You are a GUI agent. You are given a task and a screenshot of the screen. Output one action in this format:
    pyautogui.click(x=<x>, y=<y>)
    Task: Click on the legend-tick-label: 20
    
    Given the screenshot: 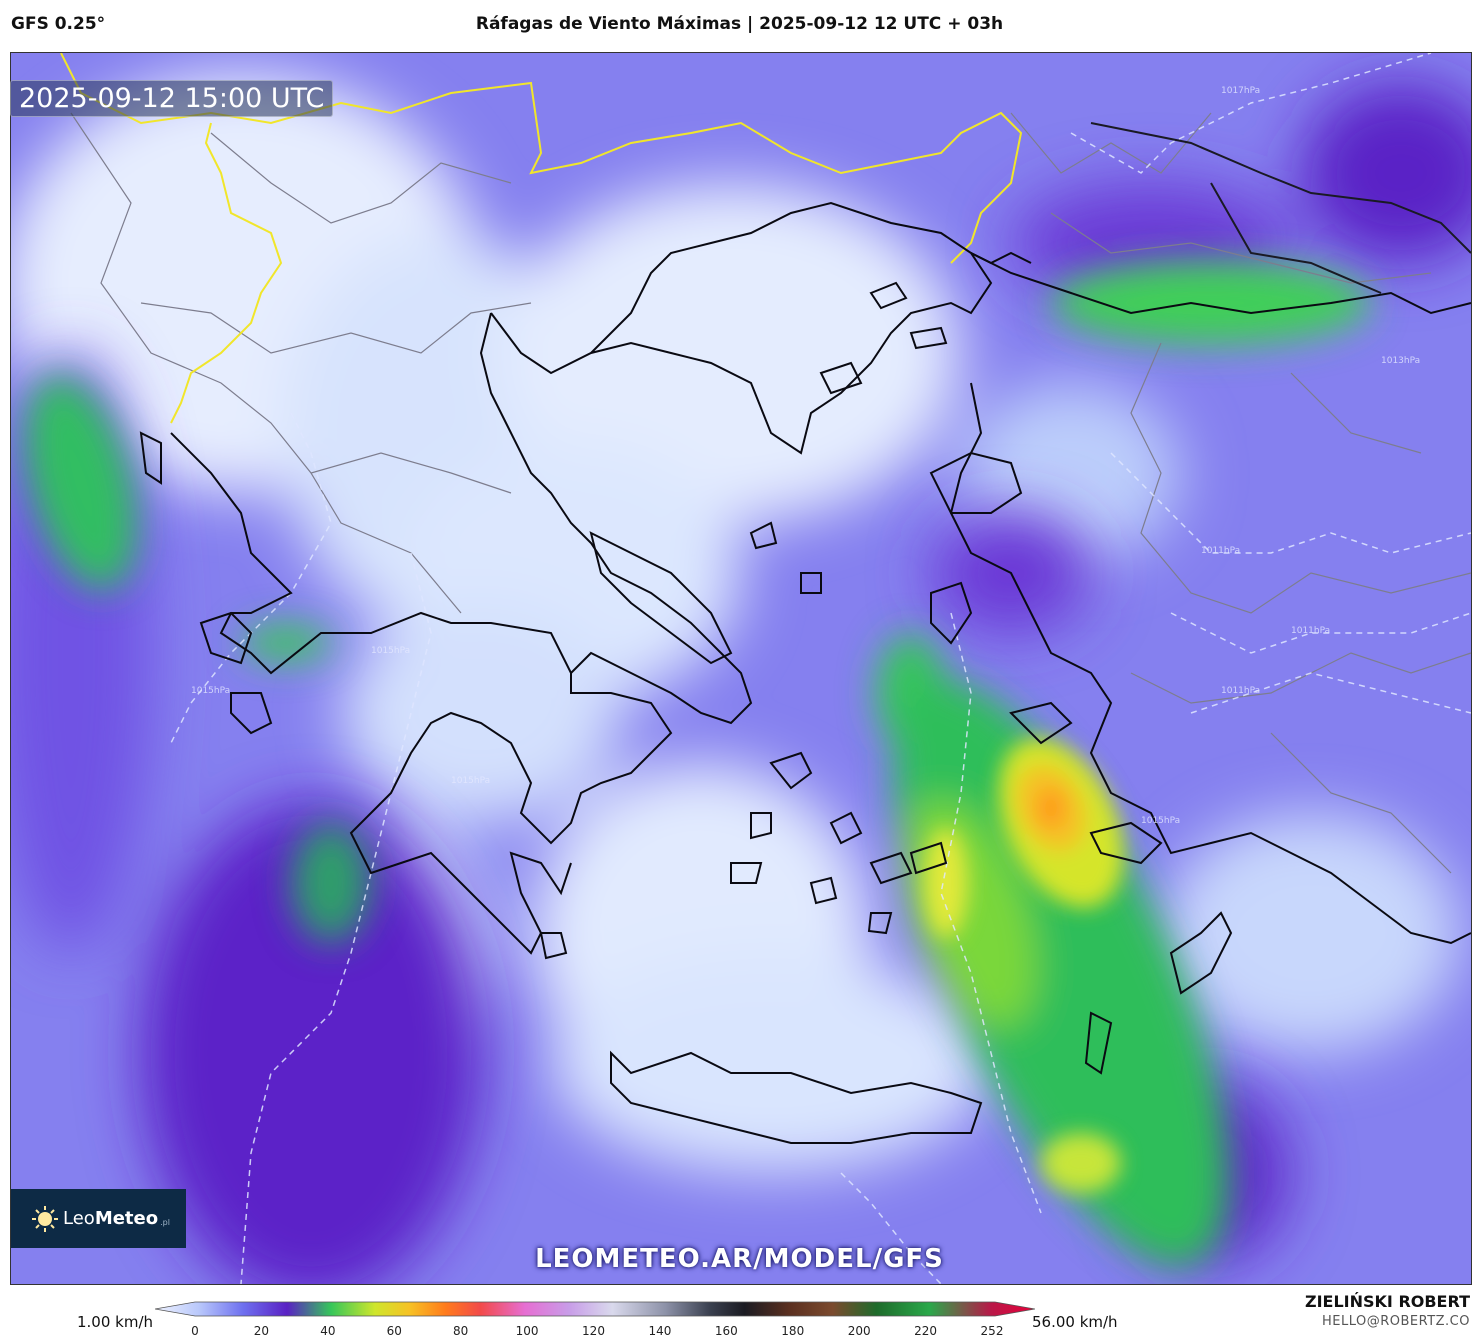 What is the action you would take?
    pyautogui.click(x=261, y=1331)
    